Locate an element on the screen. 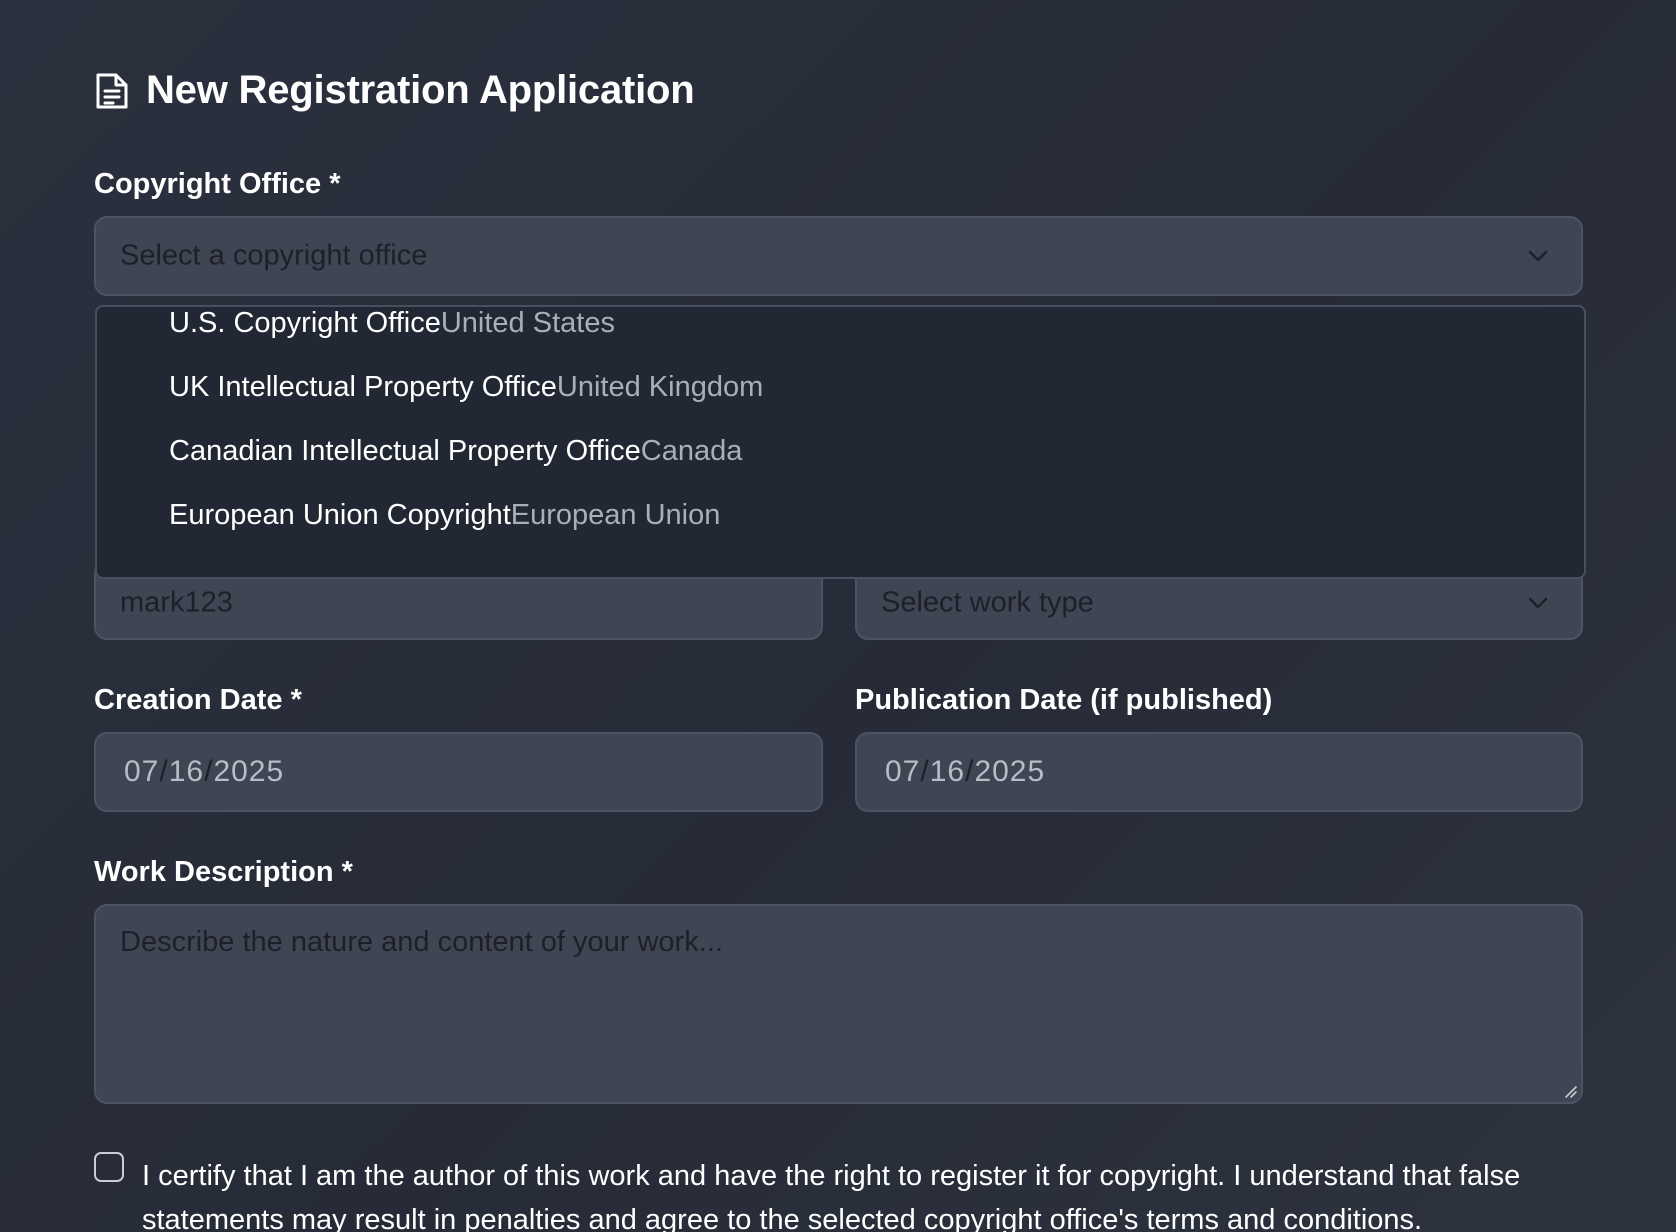 Image resolution: width=1676 pixels, height=1232 pixels. work-type-placeholder: Select work type is located at coordinates (987, 602).